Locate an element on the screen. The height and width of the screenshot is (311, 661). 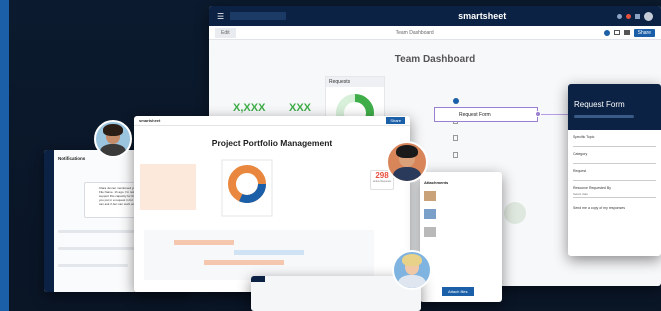
notifications-icon is located at coordinates (628, 16).